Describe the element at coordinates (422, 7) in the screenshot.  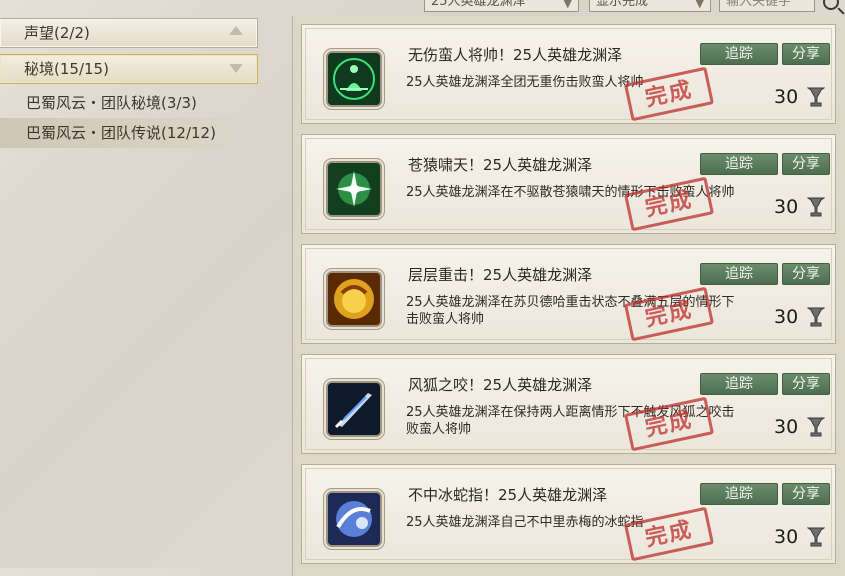
I see `filter-bar: 25人英雄龙渊泽 ▼ 显示完成 ▼ 输入关键字` at that location.